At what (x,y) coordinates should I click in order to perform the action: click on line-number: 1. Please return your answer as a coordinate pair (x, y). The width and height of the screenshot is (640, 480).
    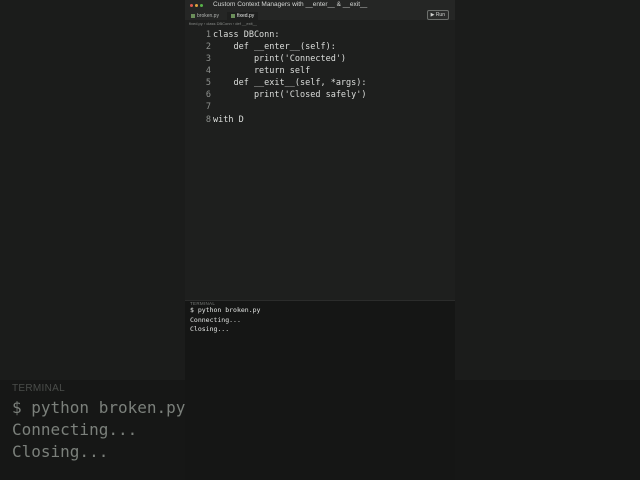
    Looking at the image, I should click on (208, 35).